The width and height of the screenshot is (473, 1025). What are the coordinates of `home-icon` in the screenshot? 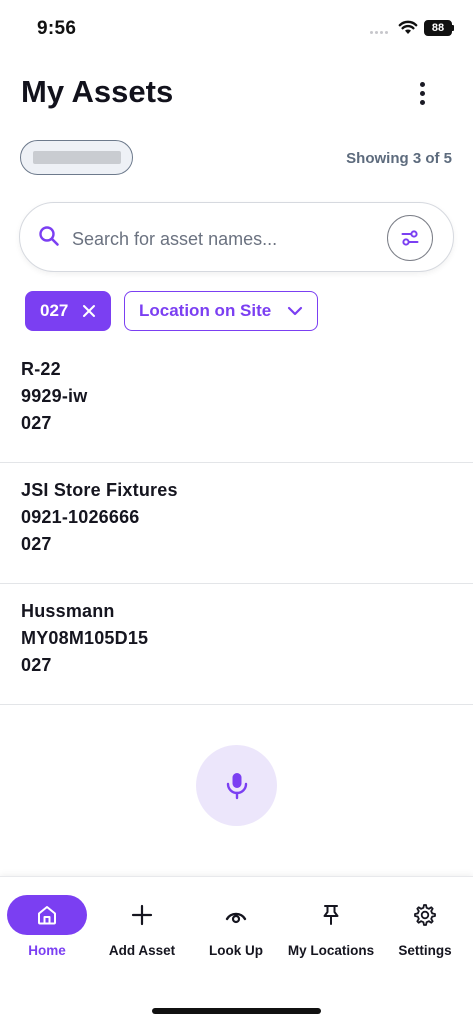 It's located at (47, 915).